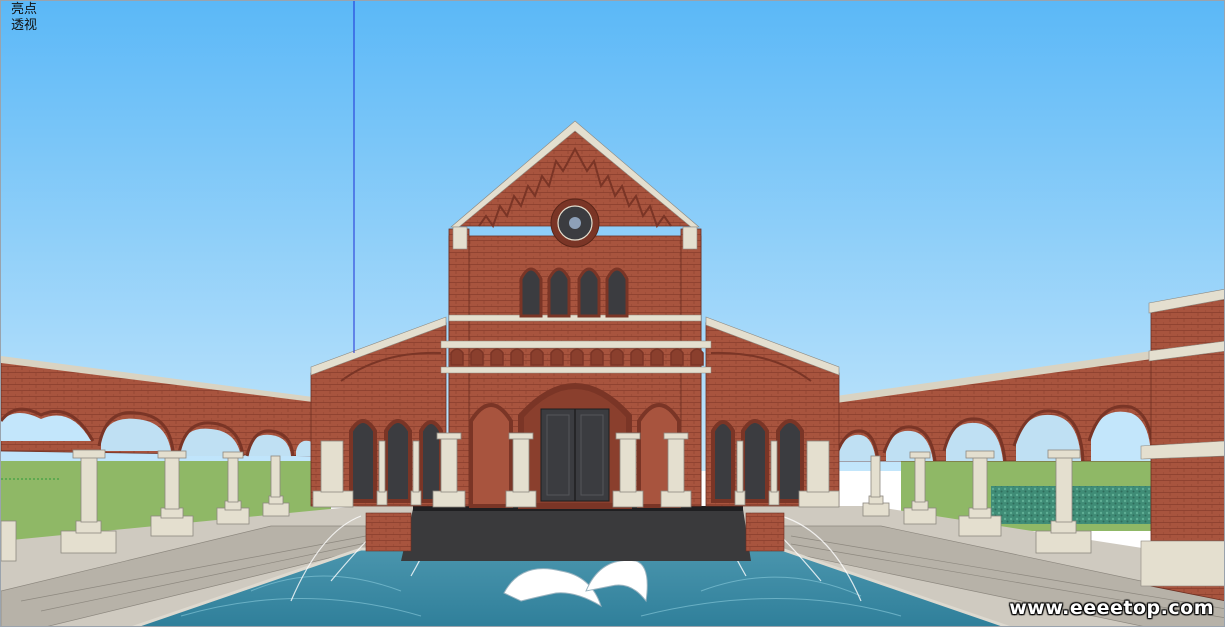 Image resolution: width=1225 pixels, height=627 pixels. Describe the element at coordinates (575, 455) in the screenshot. I see `entrance-doors` at that location.